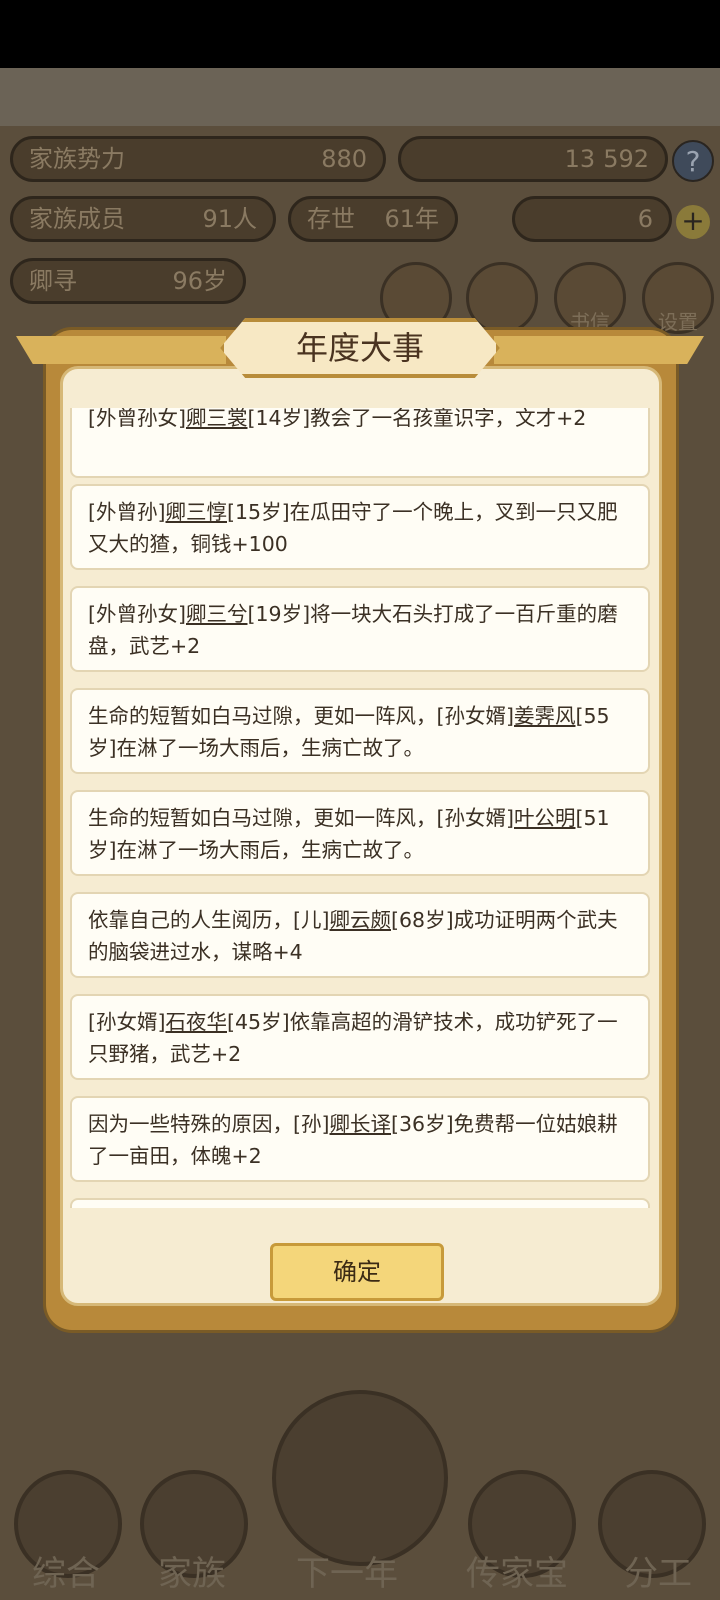 This screenshot has width=720, height=1600. Describe the element at coordinates (192, 1570) in the screenshot. I see `nav-label-family: 家族` at that location.